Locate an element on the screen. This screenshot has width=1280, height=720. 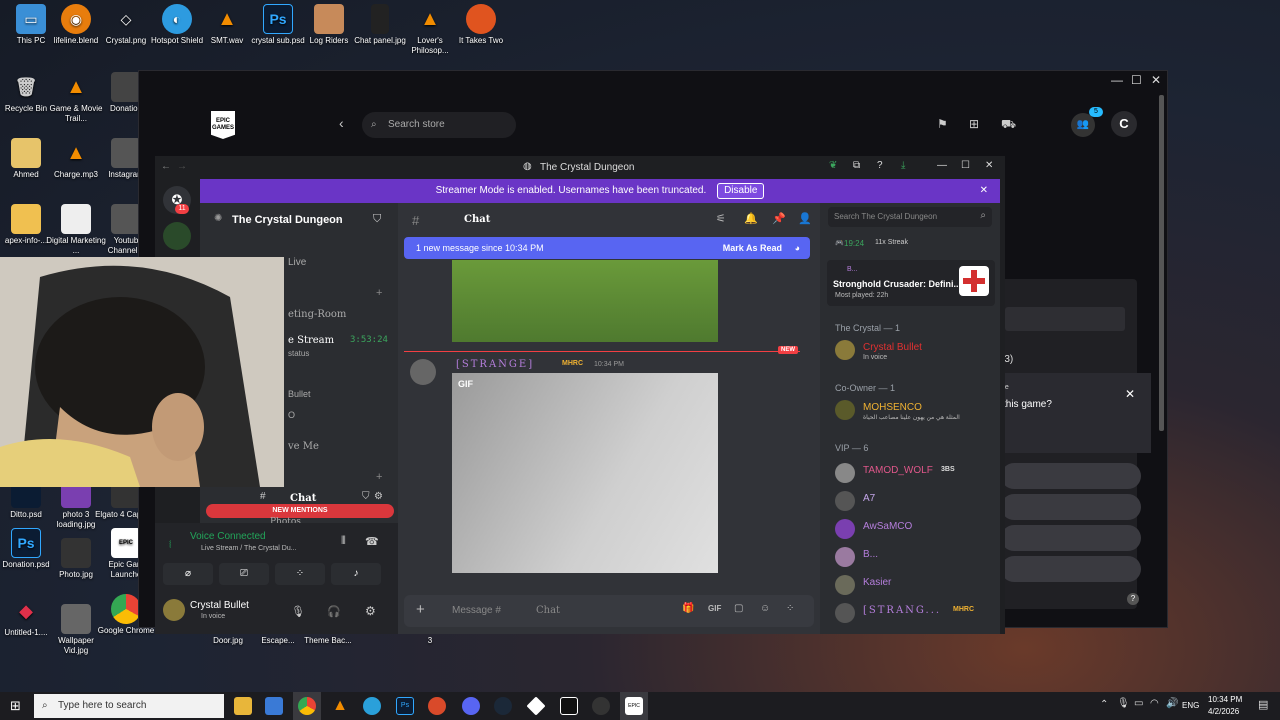
gift-icon: 🎁 is located at coordinates (688, 608).